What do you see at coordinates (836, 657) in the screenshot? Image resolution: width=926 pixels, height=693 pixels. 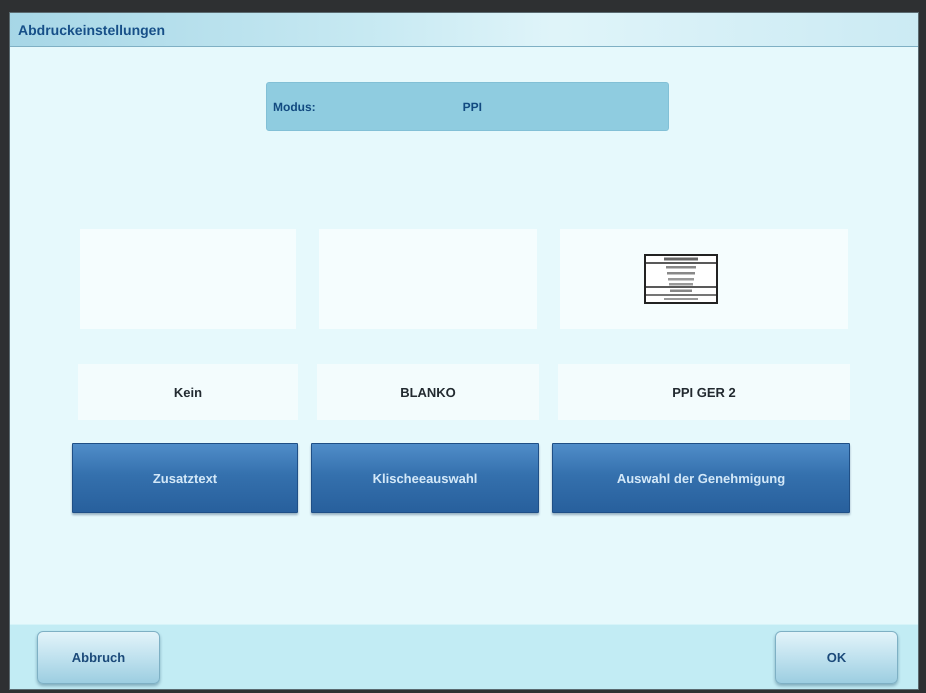 I see `ok-button: OK` at bounding box center [836, 657].